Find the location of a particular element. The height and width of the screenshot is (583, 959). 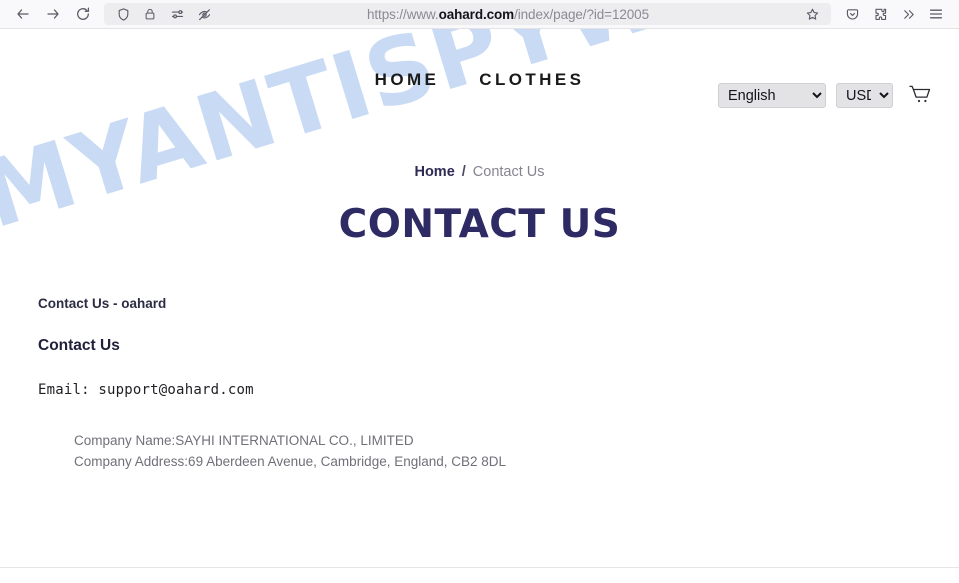

star-icon is located at coordinates (812, 14).